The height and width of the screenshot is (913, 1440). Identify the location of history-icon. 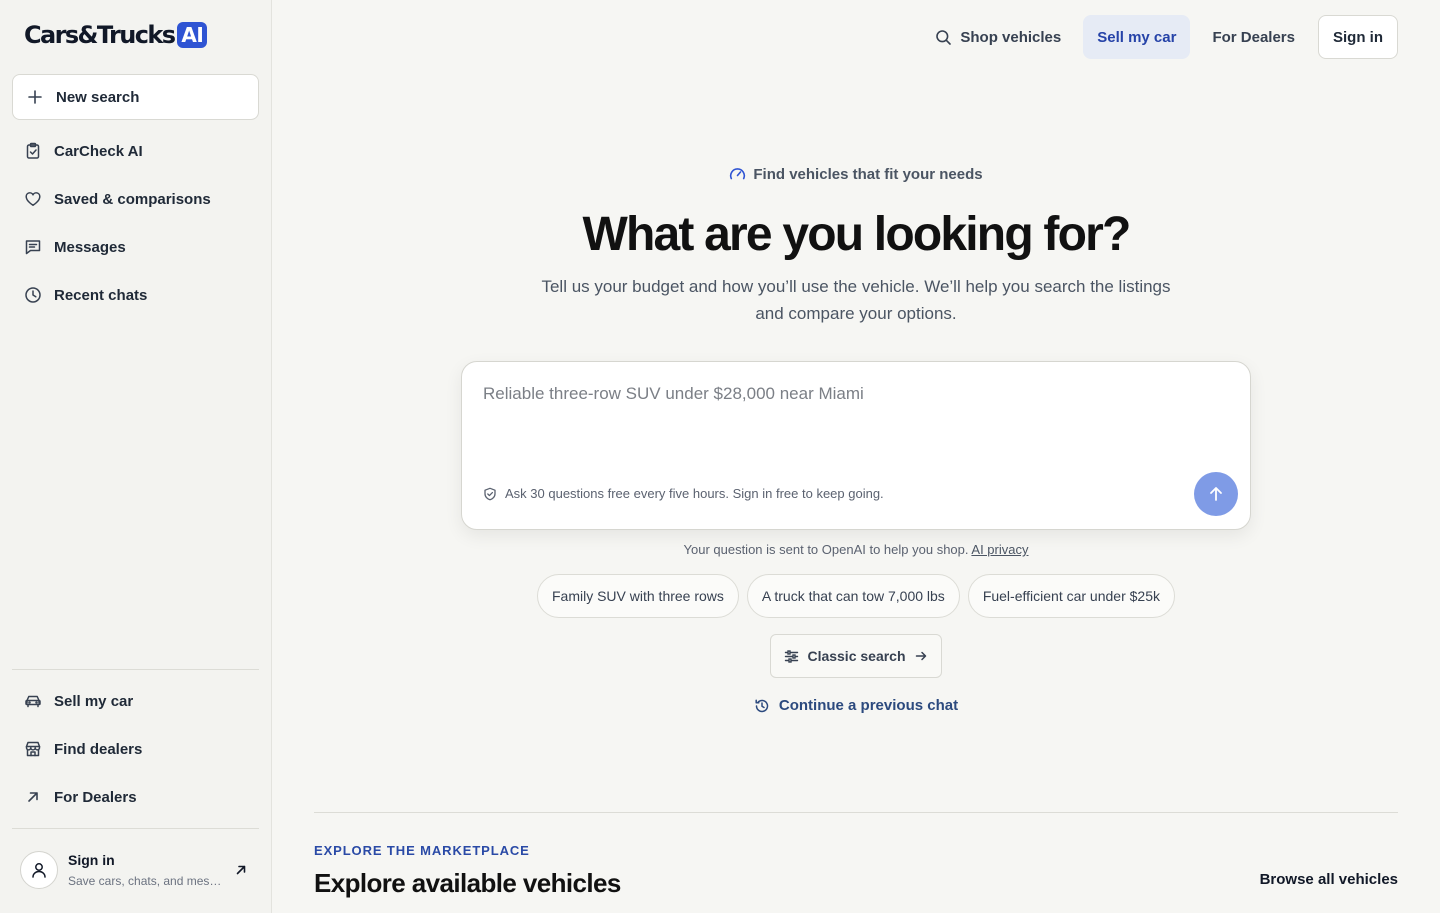
(766, 706).